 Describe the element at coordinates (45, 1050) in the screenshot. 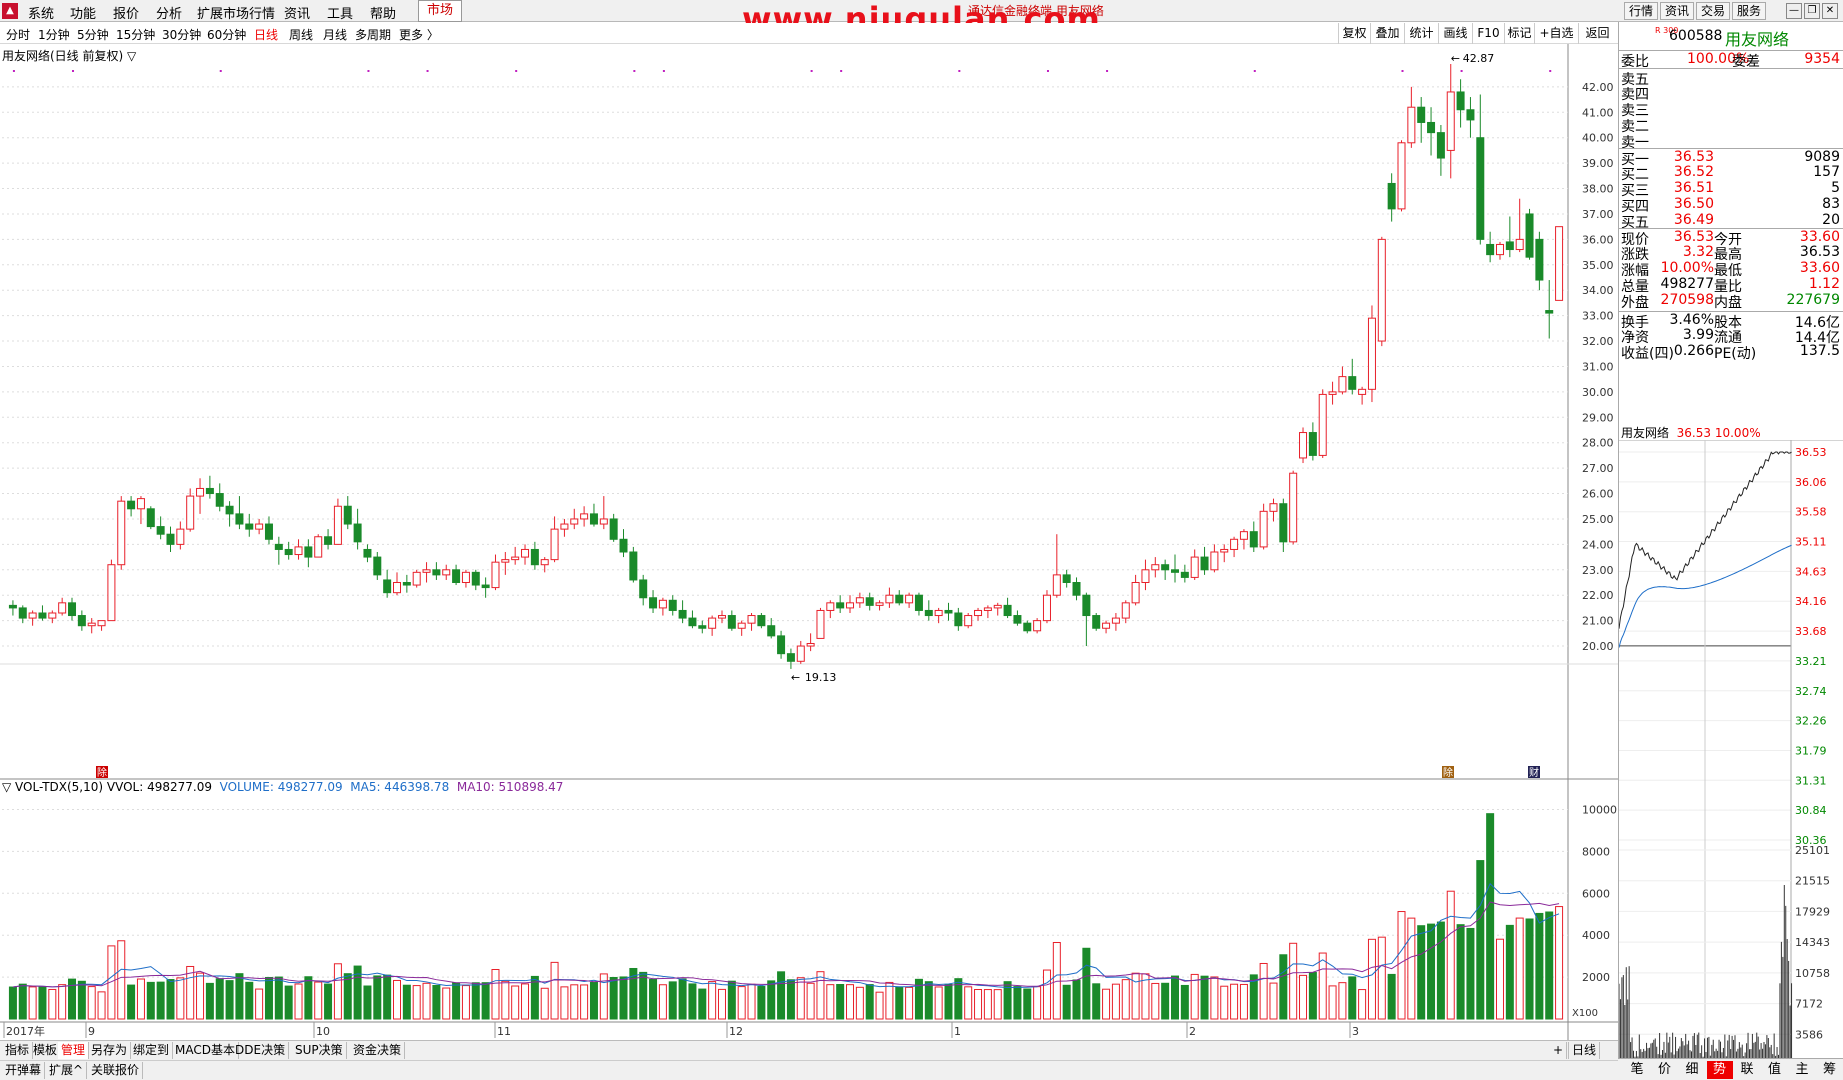

I see `indicator-tab: 模板` at that location.